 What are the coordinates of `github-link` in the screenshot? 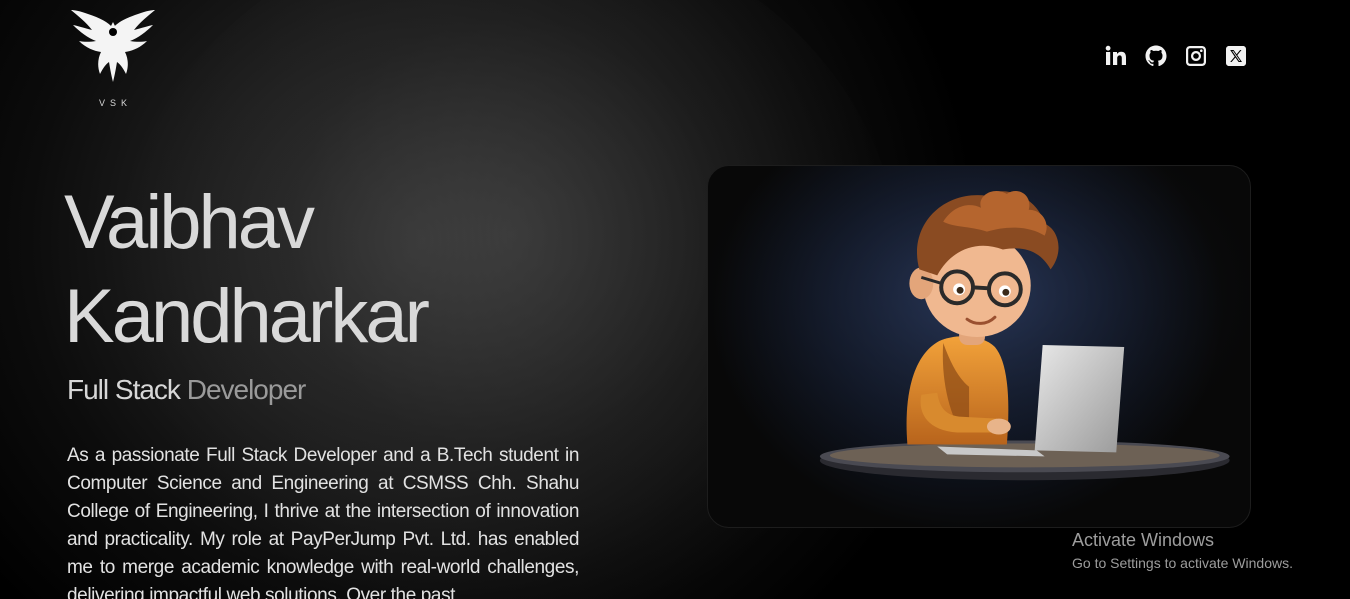 It's located at (1156, 56).